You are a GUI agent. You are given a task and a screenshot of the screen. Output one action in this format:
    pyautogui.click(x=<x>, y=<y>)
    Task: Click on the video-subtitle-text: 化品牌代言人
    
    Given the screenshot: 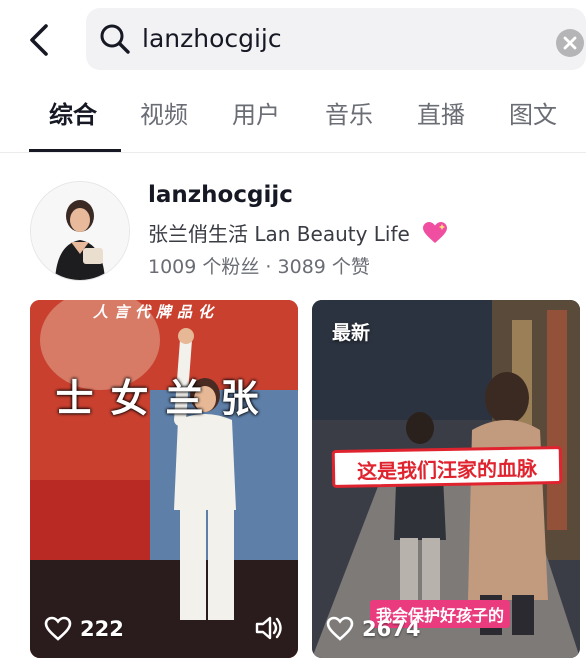 What is the action you would take?
    pyautogui.click(x=152, y=313)
    